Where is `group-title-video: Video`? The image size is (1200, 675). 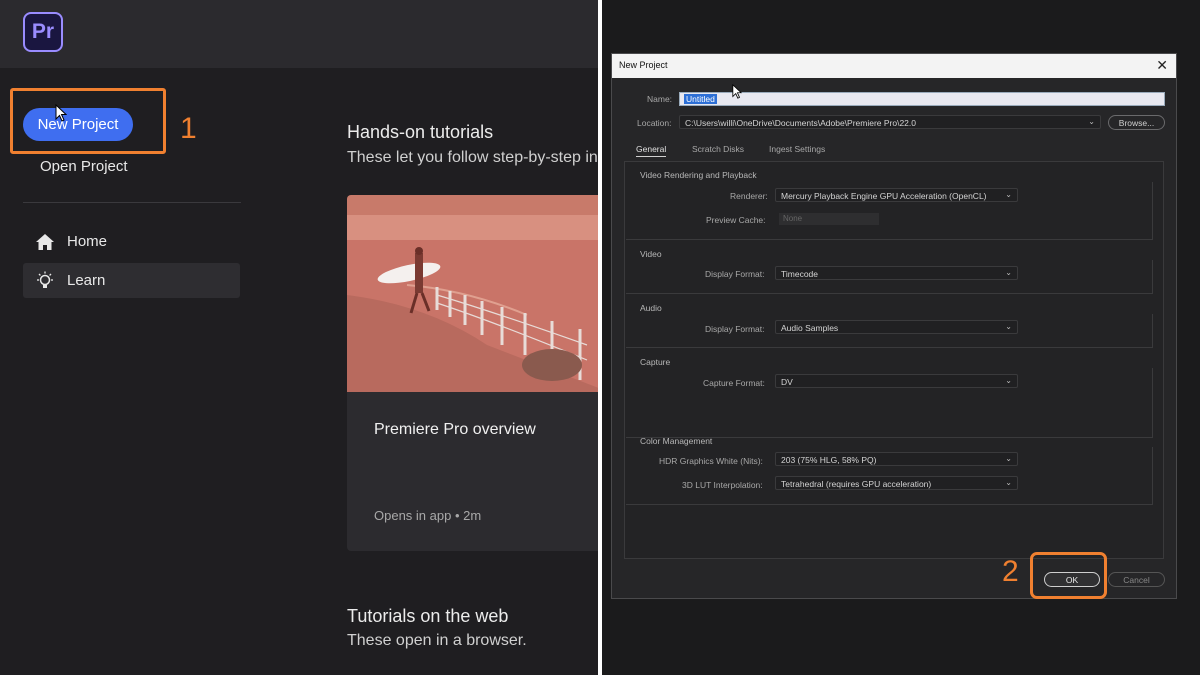 group-title-video: Video is located at coordinates (651, 254).